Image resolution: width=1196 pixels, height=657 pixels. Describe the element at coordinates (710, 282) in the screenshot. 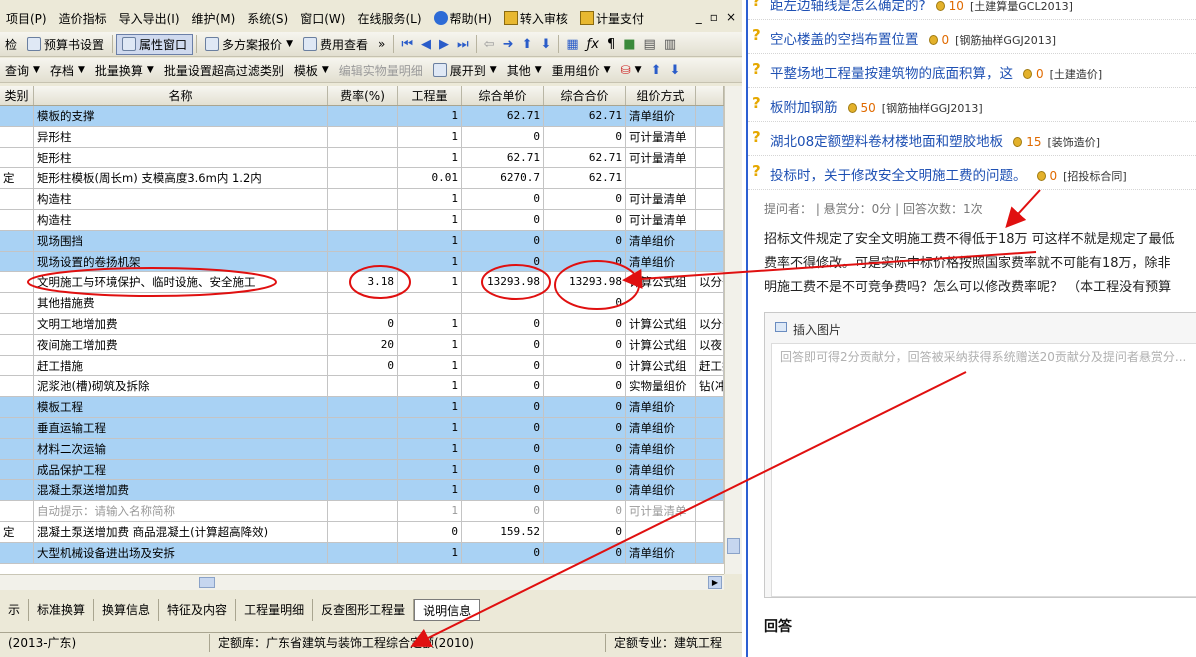

I see `cell-extra: 以分部` at that location.